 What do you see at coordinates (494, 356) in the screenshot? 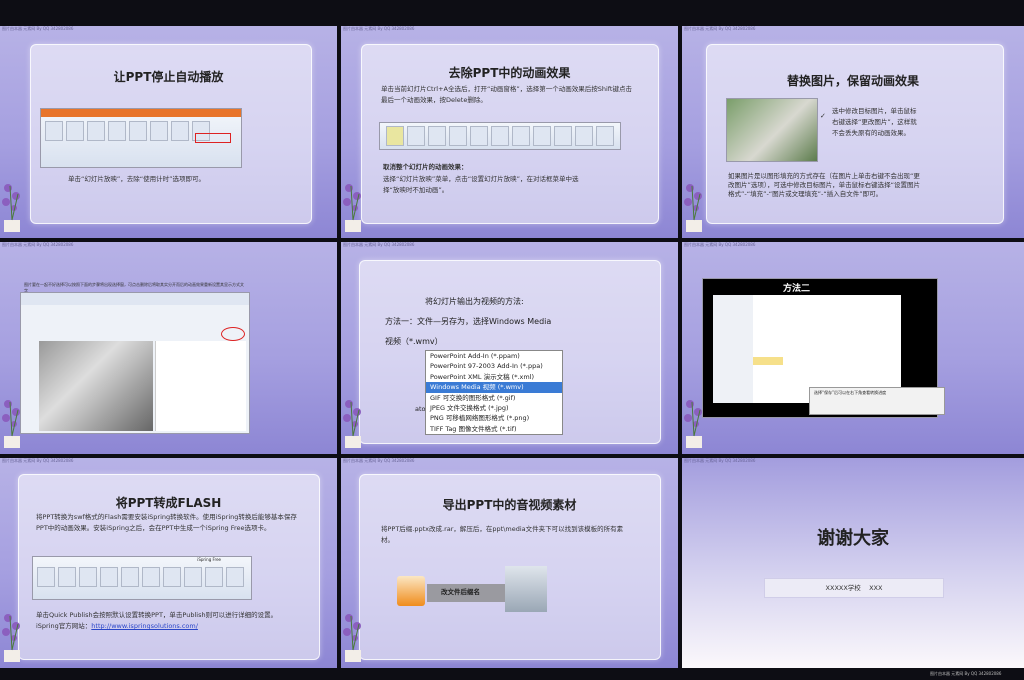
I see `dropdown-option: PowerPoint Add-In (*.ppam)` at bounding box center [494, 356].